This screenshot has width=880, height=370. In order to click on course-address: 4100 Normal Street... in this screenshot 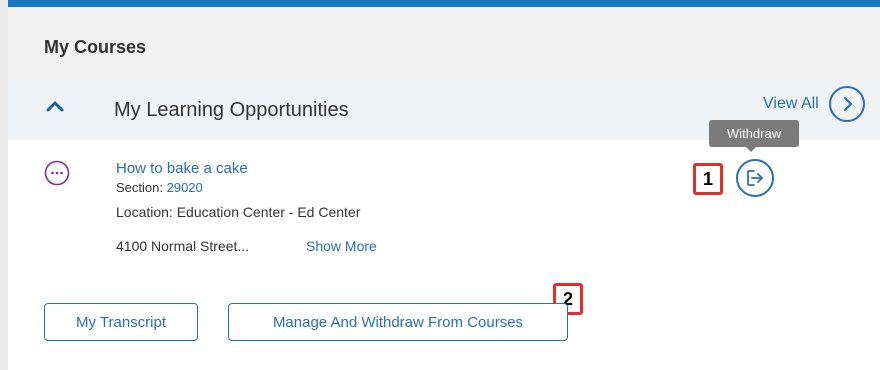, I will do `click(183, 246)`.